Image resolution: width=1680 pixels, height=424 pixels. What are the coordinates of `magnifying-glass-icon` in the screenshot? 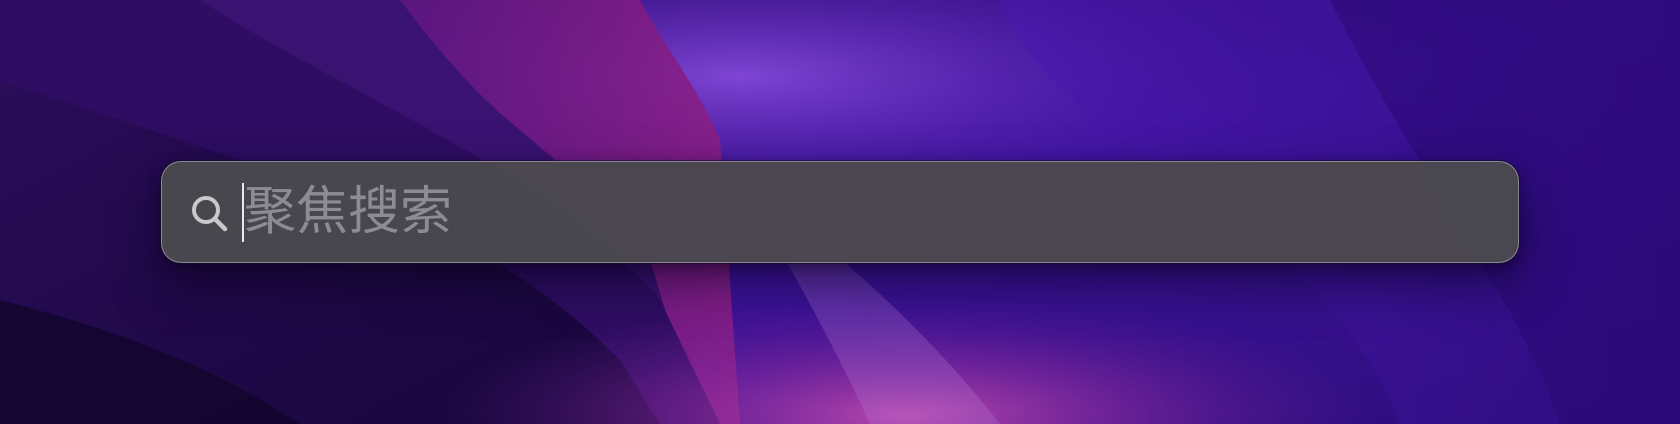 It's located at (210, 214).